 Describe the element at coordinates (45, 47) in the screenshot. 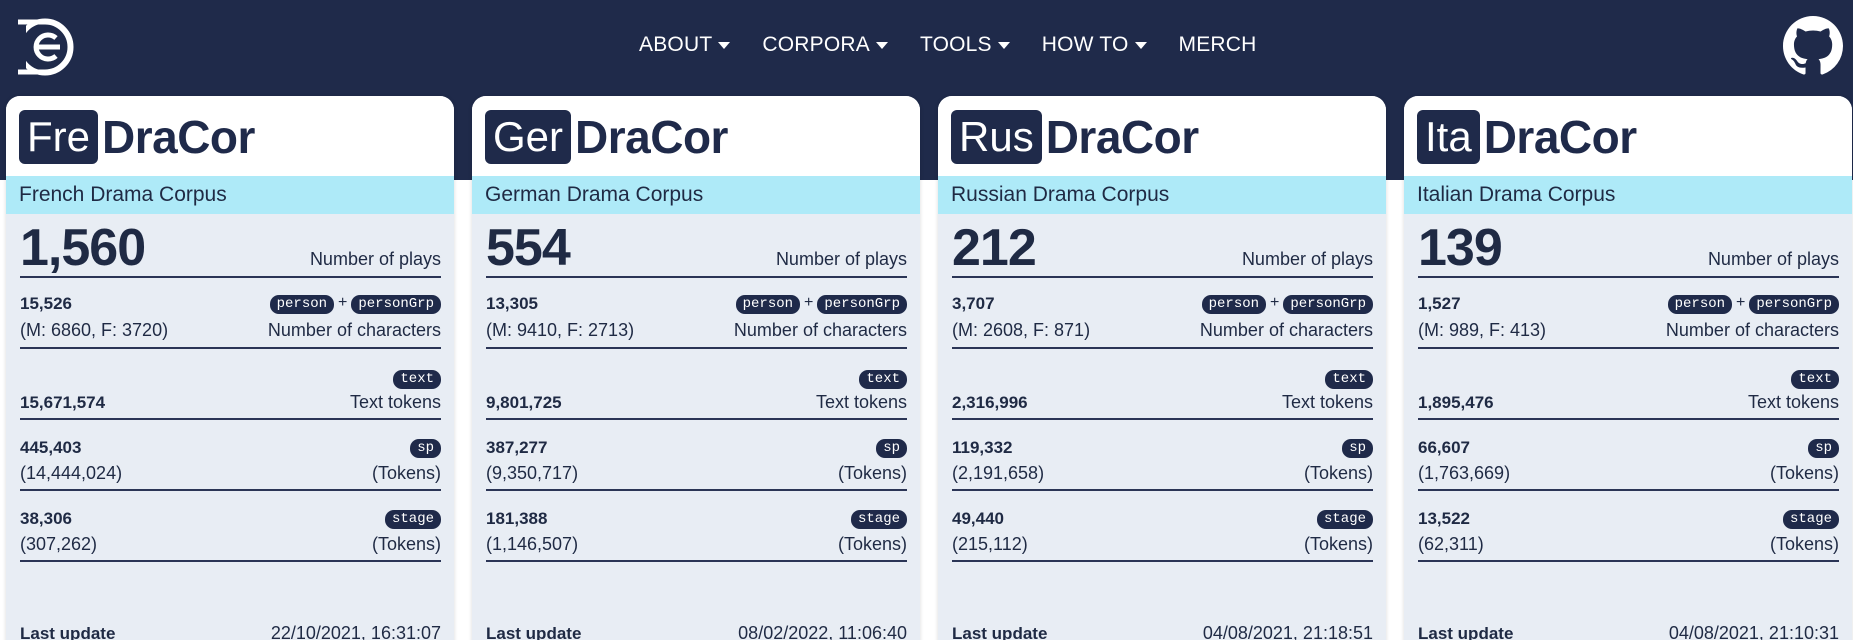

I see `dracor-logo-icon` at that location.